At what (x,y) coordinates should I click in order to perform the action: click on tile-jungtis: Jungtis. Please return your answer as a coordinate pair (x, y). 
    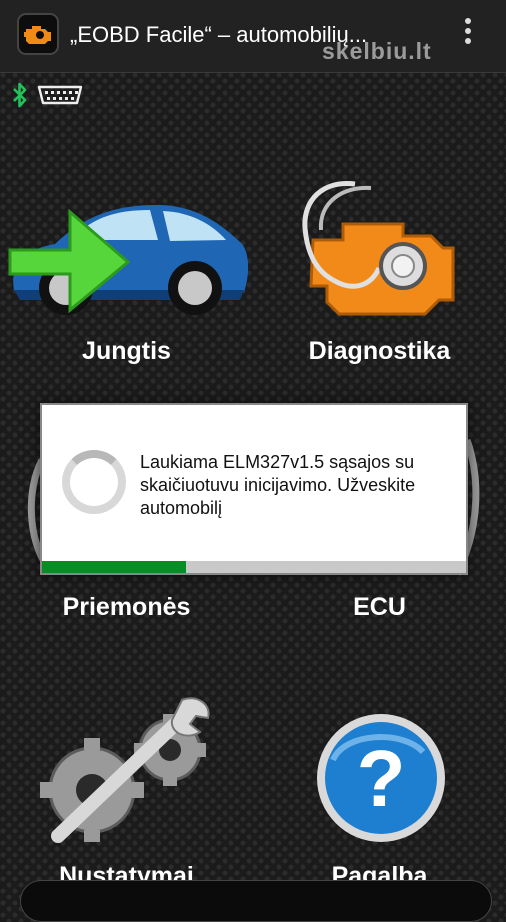
    Looking at the image, I should click on (126, 280).